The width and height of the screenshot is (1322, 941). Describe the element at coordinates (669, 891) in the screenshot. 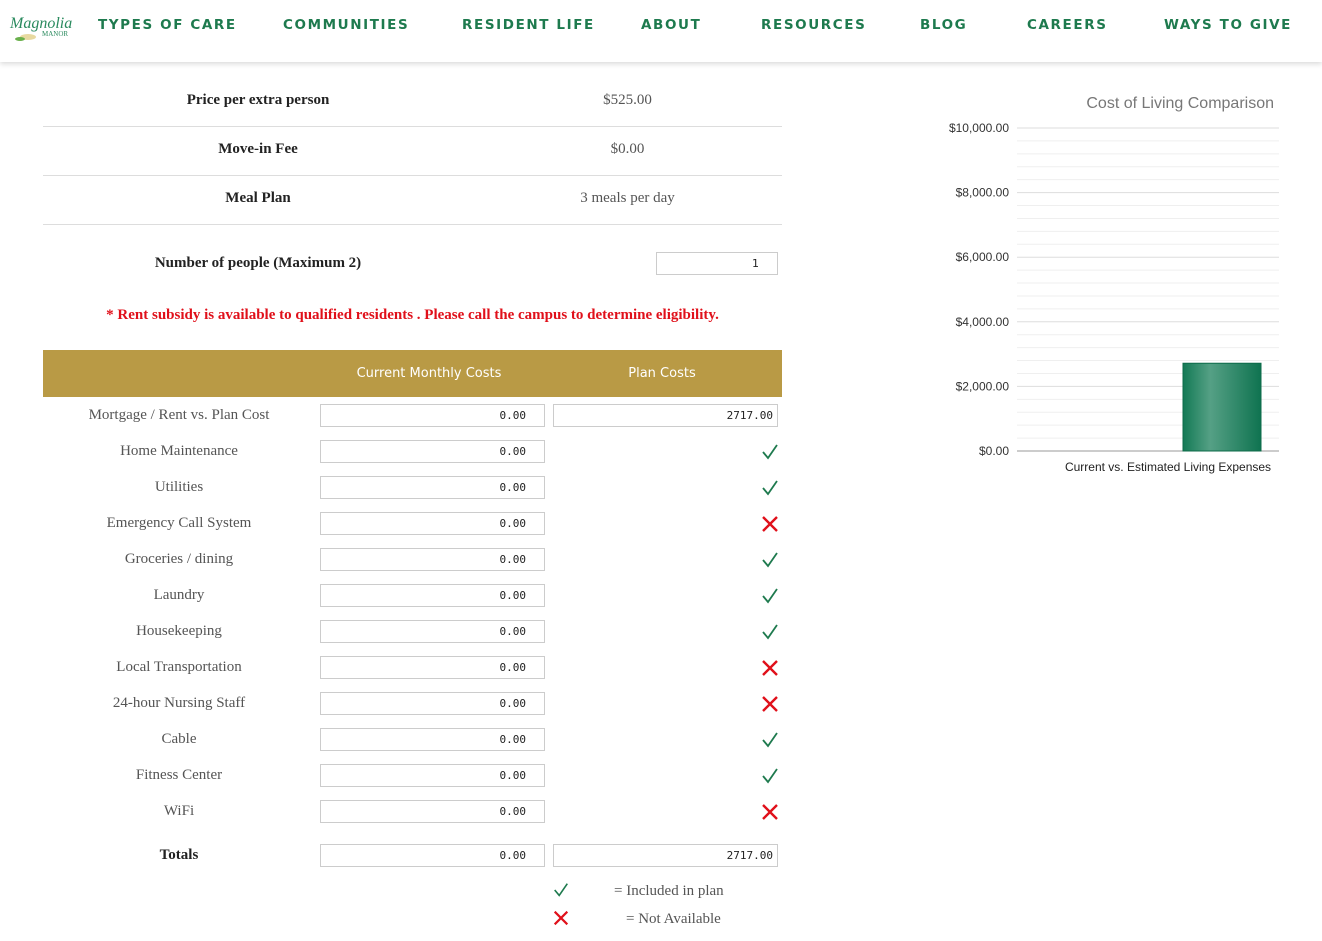

I see `legend-included: = Included in plan` at that location.